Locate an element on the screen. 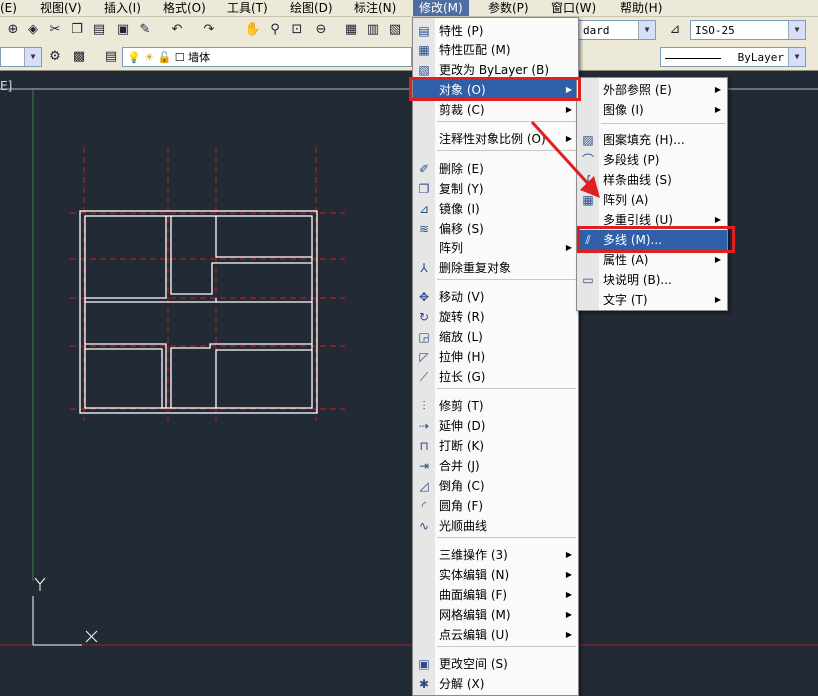 This screenshot has width=818, height=696. cut-icon: ✂ is located at coordinates (55, 30).